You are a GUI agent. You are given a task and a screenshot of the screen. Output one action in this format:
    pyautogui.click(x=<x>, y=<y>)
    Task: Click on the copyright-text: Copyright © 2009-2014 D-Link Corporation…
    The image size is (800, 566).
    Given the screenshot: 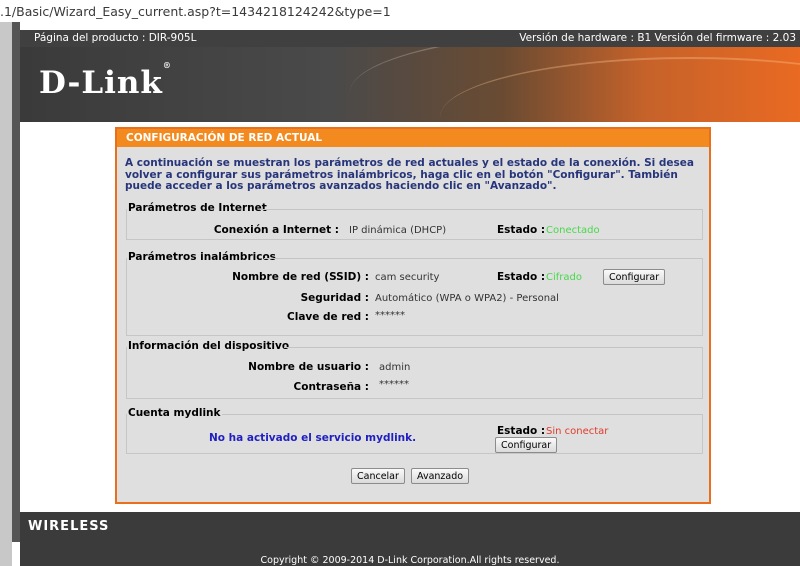 What is the action you would take?
    pyautogui.click(x=410, y=560)
    